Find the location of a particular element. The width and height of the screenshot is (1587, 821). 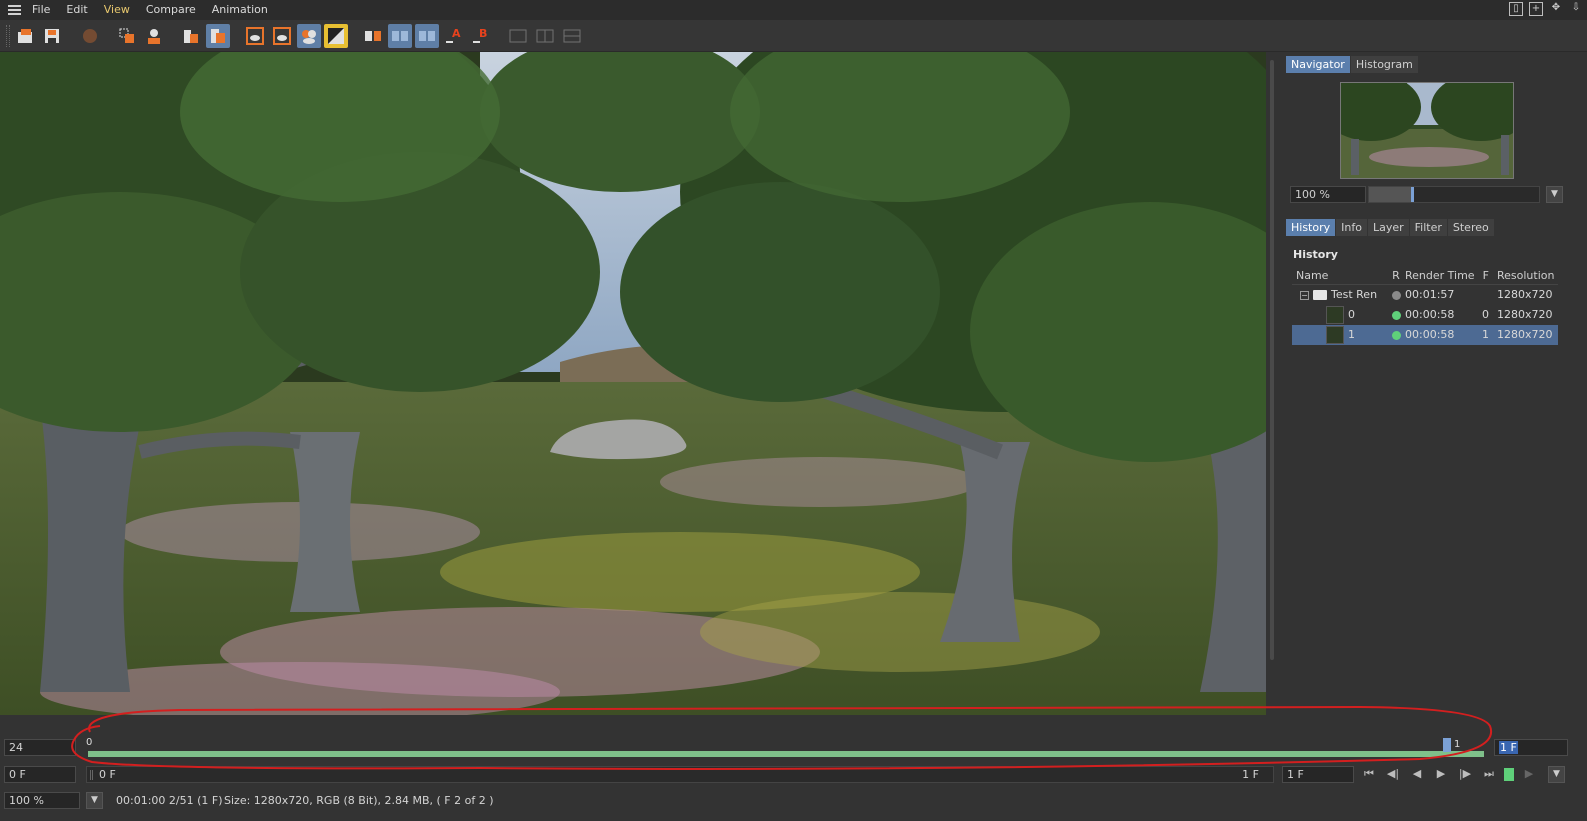

timeline-dropdown-chevron-icon: ▼ is located at coordinates (1556, 774).